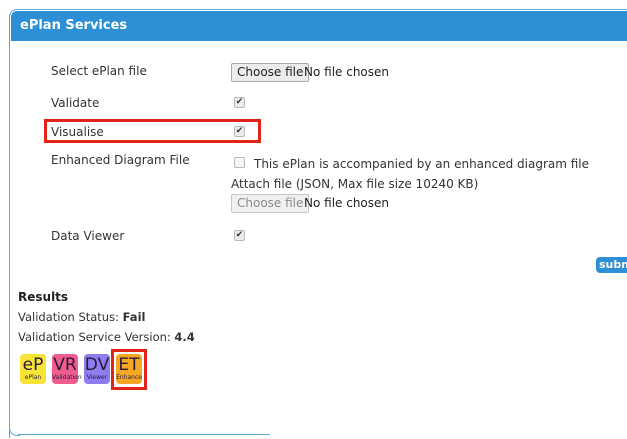 Image resolution: width=627 pixels, height=439 pixels. What do you see at coordinates (347, 203) in the screenshot?
I see `enhanced-file-status-text: No file chosen` at bounding box center [347, 203].